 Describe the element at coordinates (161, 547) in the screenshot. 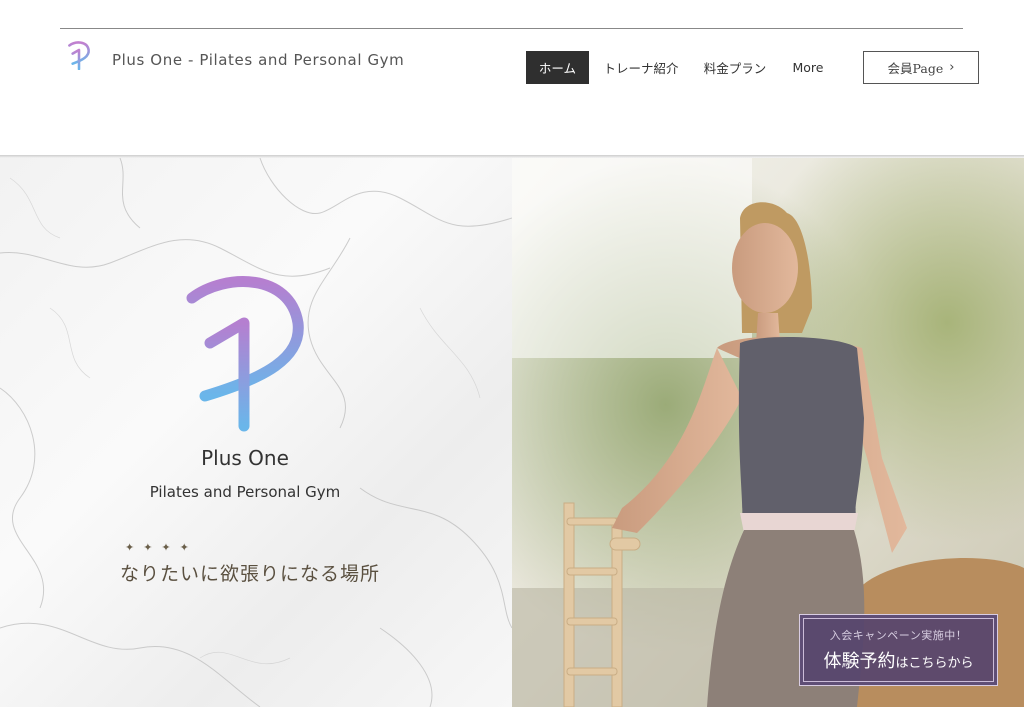

I see `sparkle-icons: ✦✦✦✦` at that location.